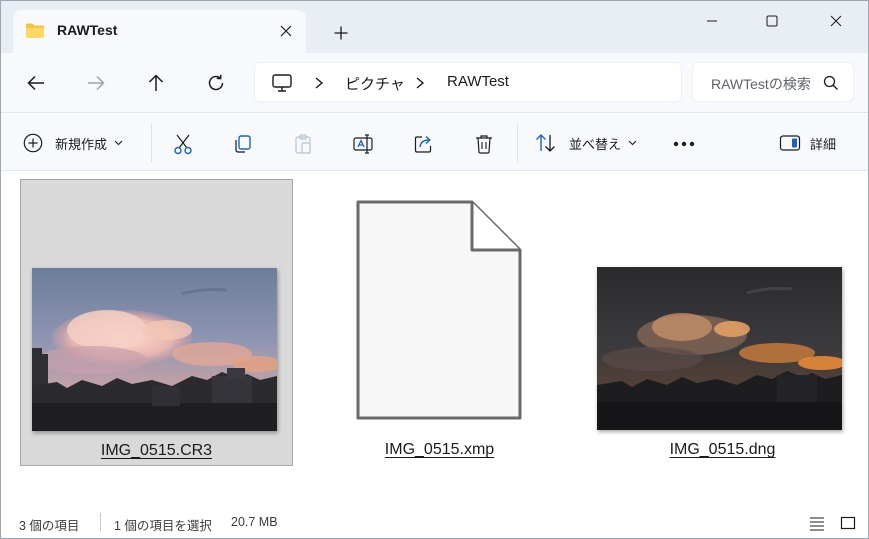 Image resolution: width=869 pixels, height=539 pixels. I want to click on paste-button, so click(303, 144).